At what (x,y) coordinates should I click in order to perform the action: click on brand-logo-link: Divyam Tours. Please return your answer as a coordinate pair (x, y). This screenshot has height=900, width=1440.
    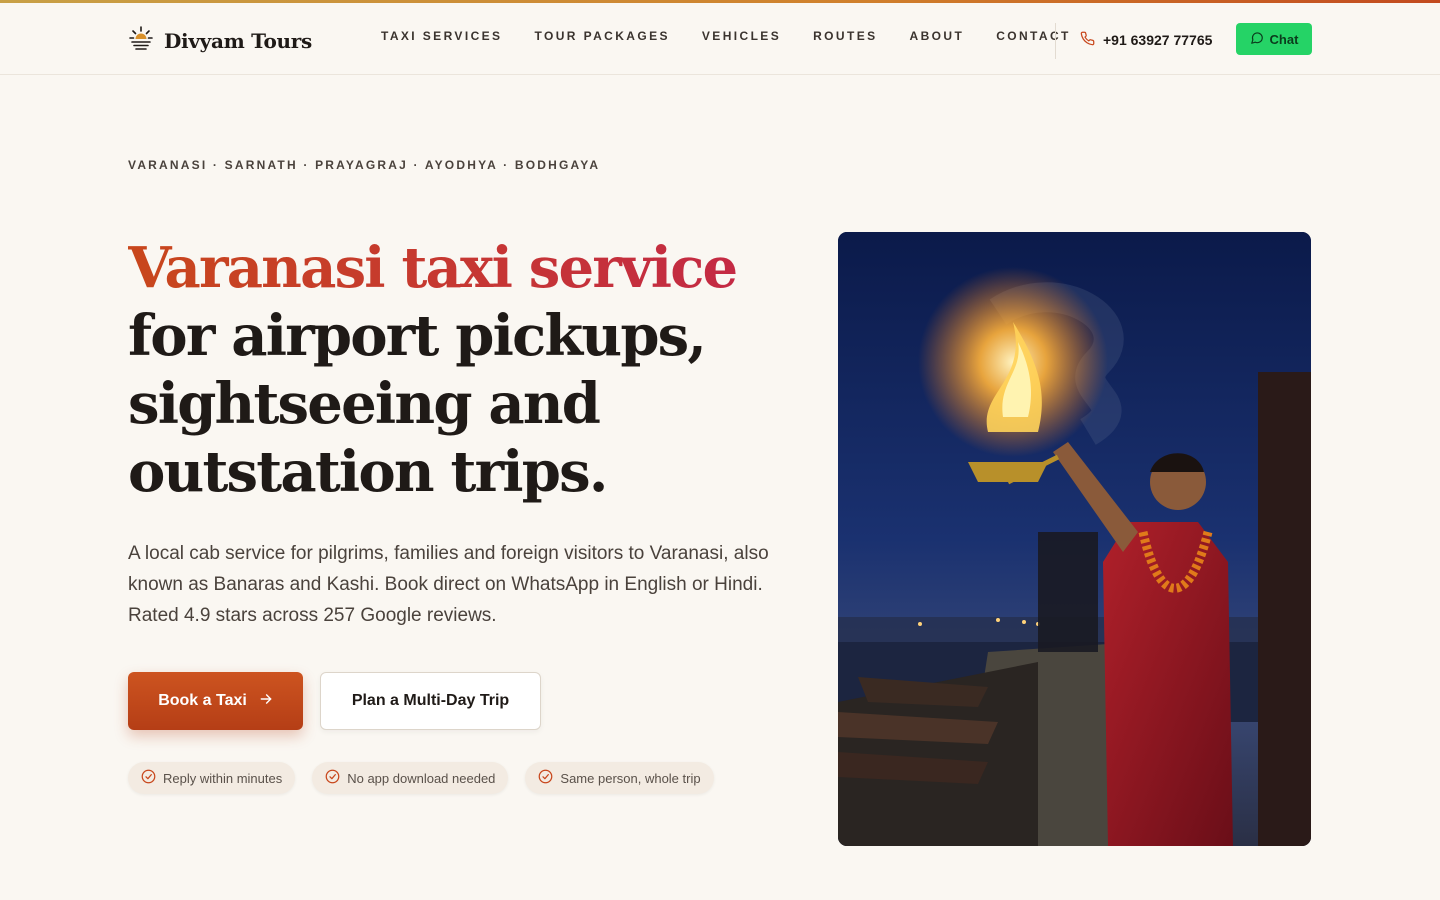
    Looking at the image, I should click on (220, 40).